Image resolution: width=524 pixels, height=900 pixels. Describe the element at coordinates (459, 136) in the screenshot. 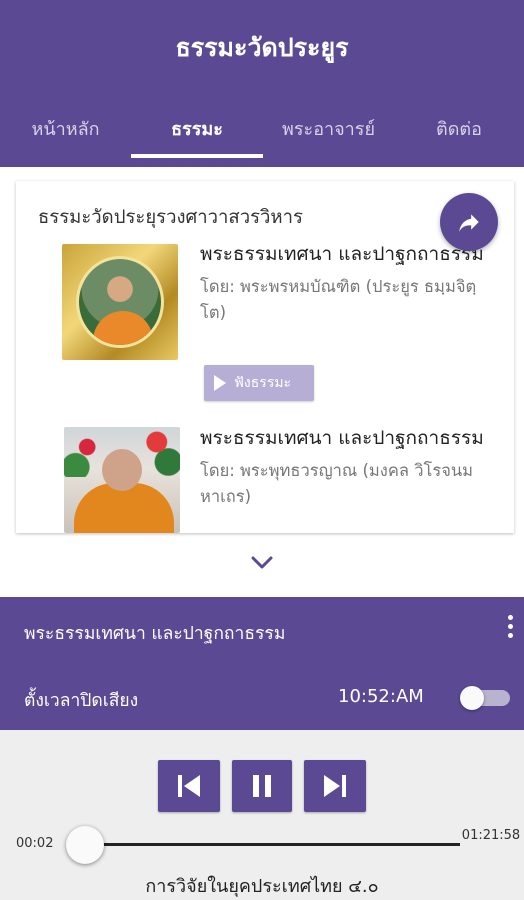

I see `tab-contact: ติดต่อ` at that location.